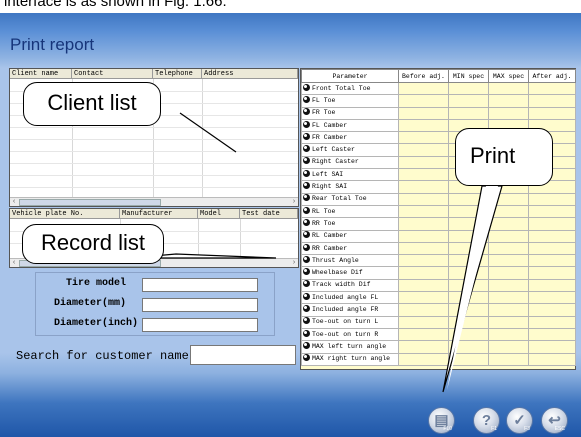 Image resolution: width=581 pixels, height=437 pixels. I want to click on column-header-manufacturer: Manufacturer, so click(159, 214).